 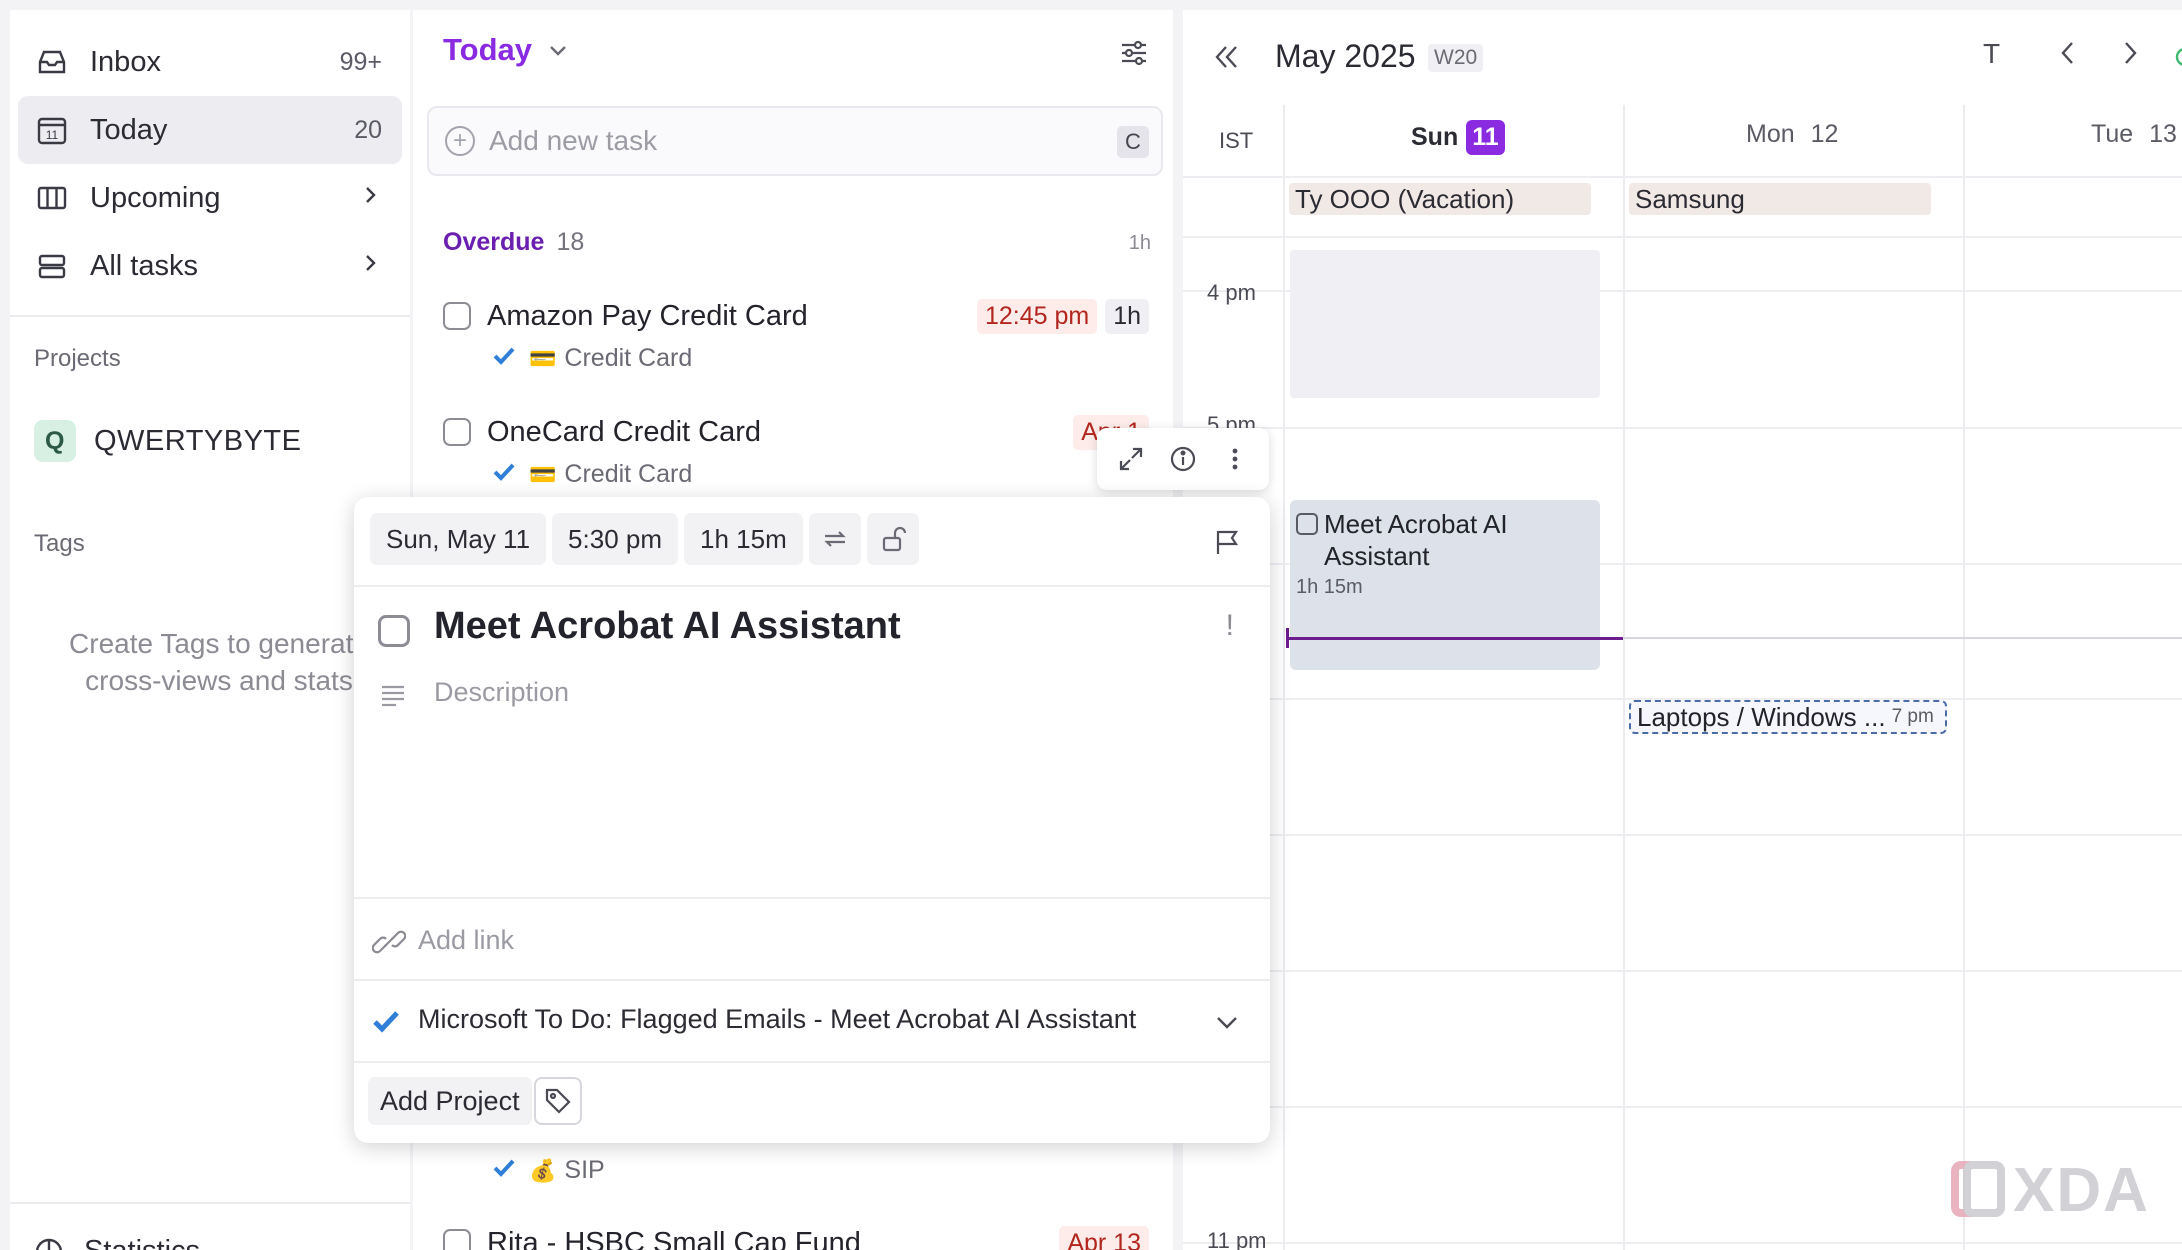 I want to click on day-header: Mon 12, so click(x=1792, y=134).